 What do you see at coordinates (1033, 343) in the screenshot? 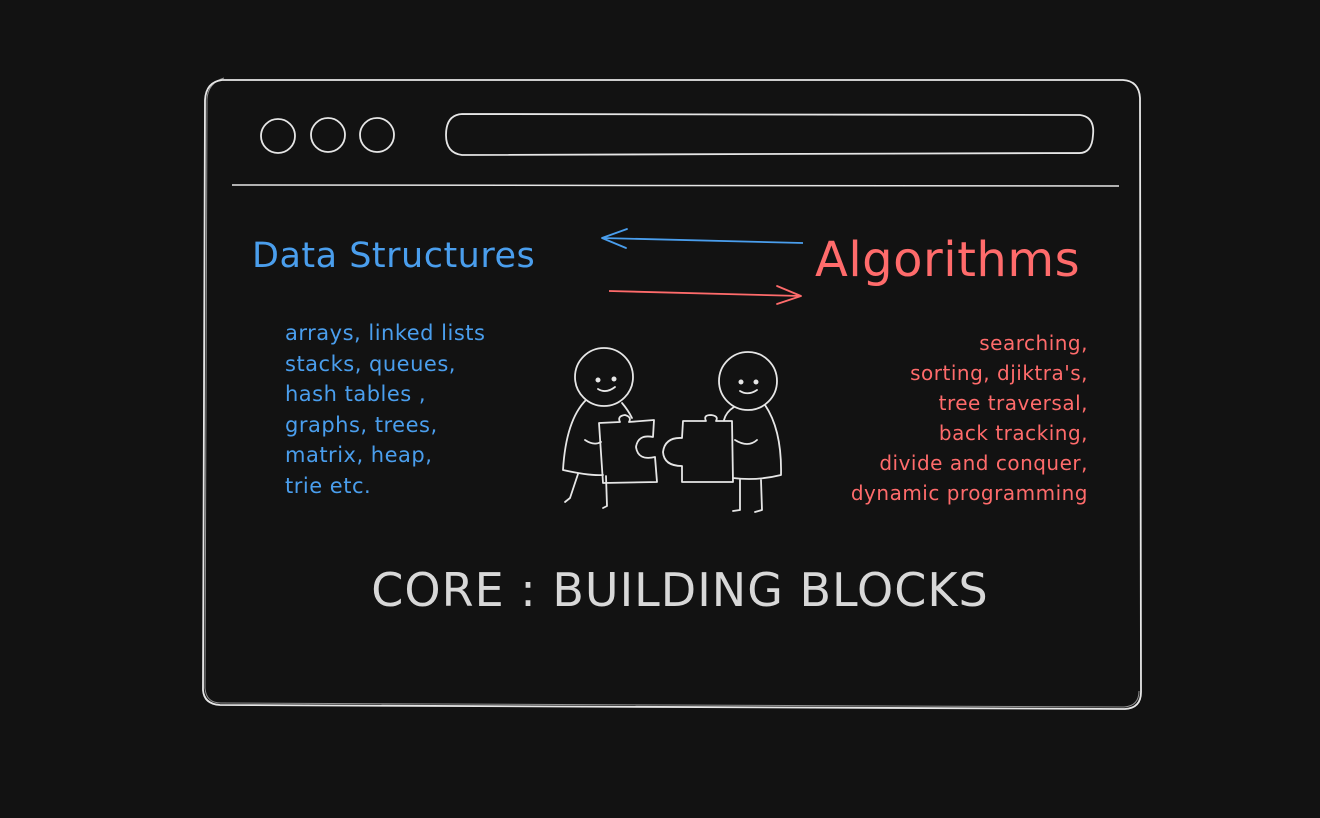
I see `list-item: searching,` at bounding box center [1033, 343].